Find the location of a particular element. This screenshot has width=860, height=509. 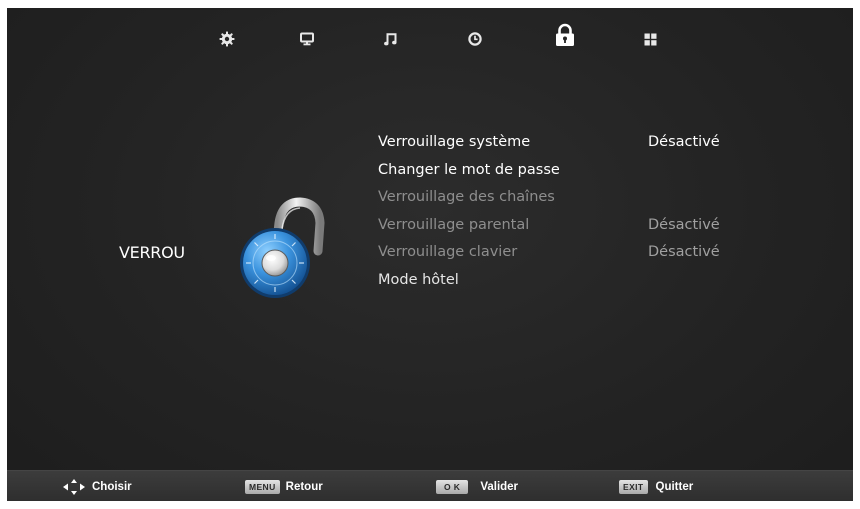

combination-lock-icon is located at coordinates (282, 247).